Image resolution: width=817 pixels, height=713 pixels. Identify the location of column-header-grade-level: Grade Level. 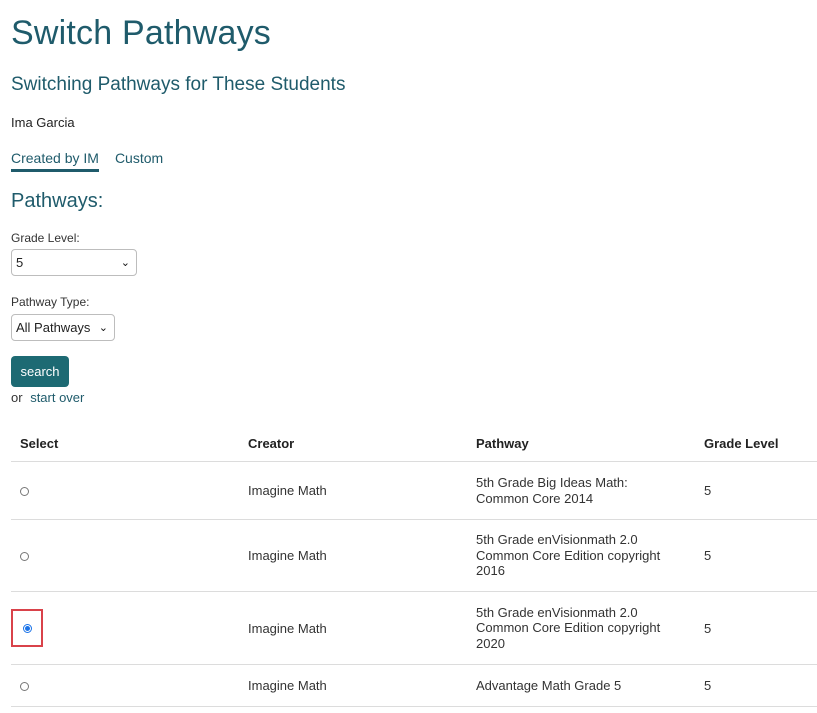
(756, 443).